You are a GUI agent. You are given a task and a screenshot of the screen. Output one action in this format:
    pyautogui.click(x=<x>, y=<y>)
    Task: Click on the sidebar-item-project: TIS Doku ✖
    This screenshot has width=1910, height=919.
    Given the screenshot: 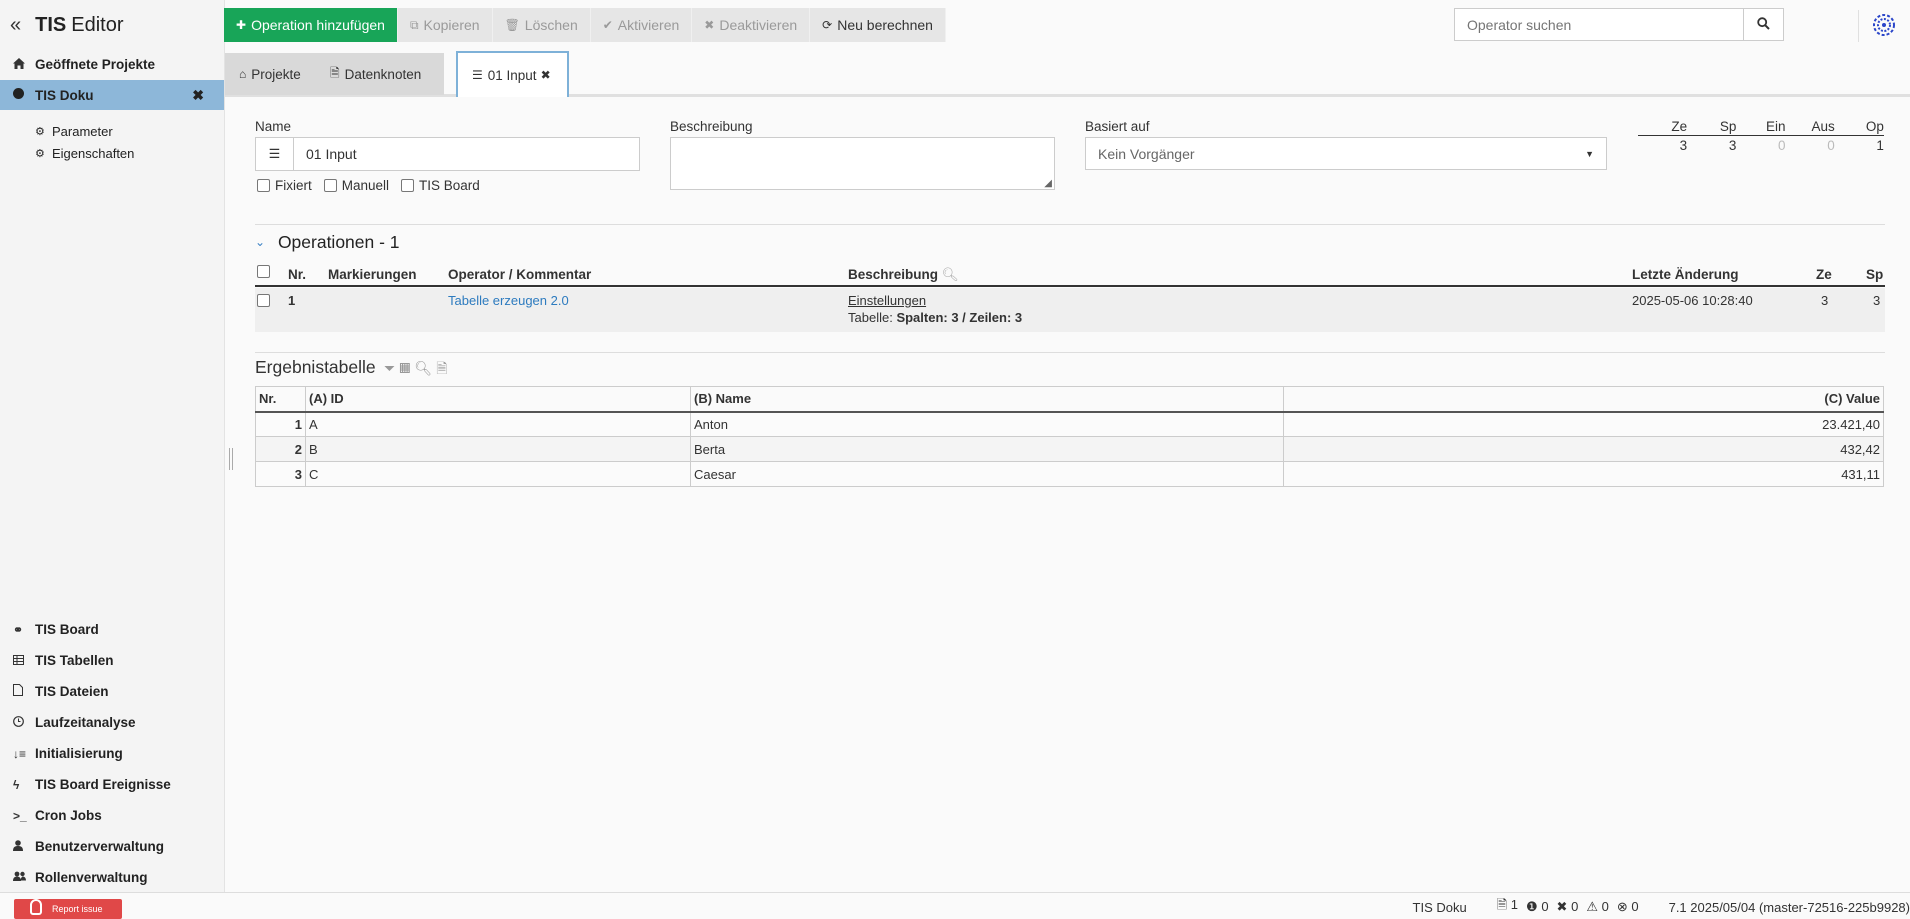 What is the action you would take?
    pyautogui.click(x=112, y=95)
    